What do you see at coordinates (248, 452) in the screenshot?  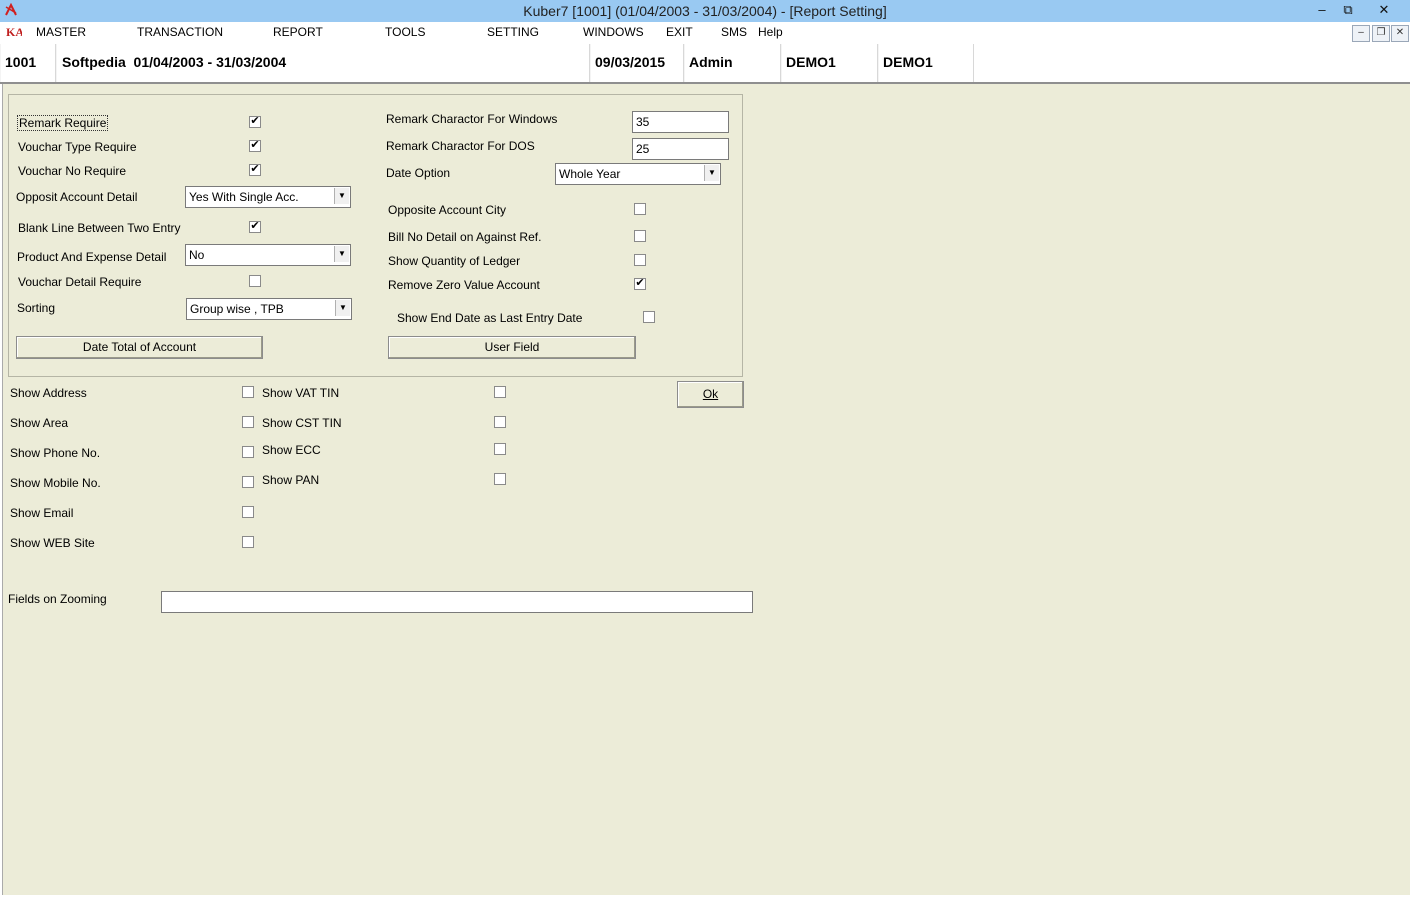 I see `show-phone-checkbox` at bounding box center [248, 452].